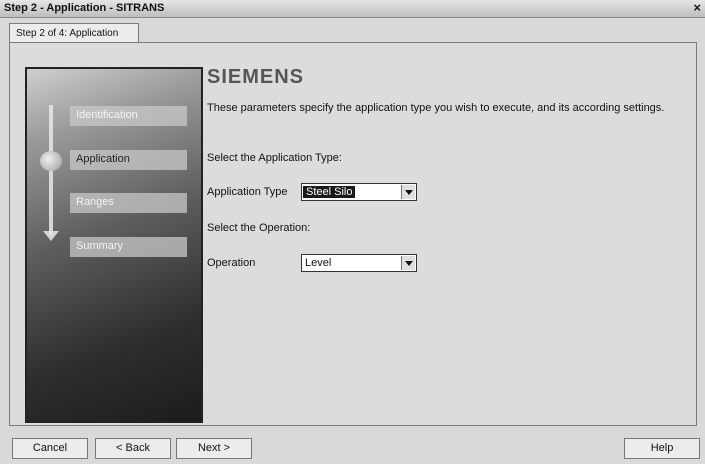  What do you see at coordinates (133, 448) in the screenshot?
I see `back-button: < Back` at bounding box center [133, 448].